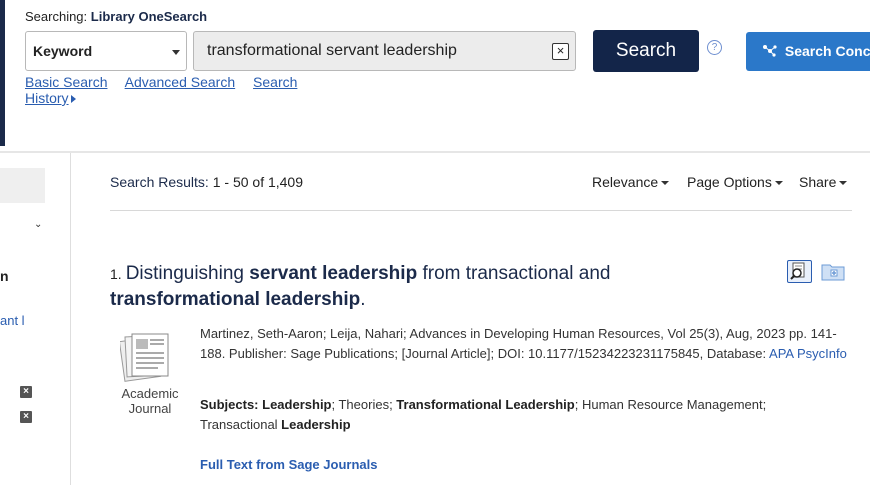  What do you see at coordinates (106, 51) in the screenshot?
I see `search-field-select: Keyword` at bounding box center [106, 51].